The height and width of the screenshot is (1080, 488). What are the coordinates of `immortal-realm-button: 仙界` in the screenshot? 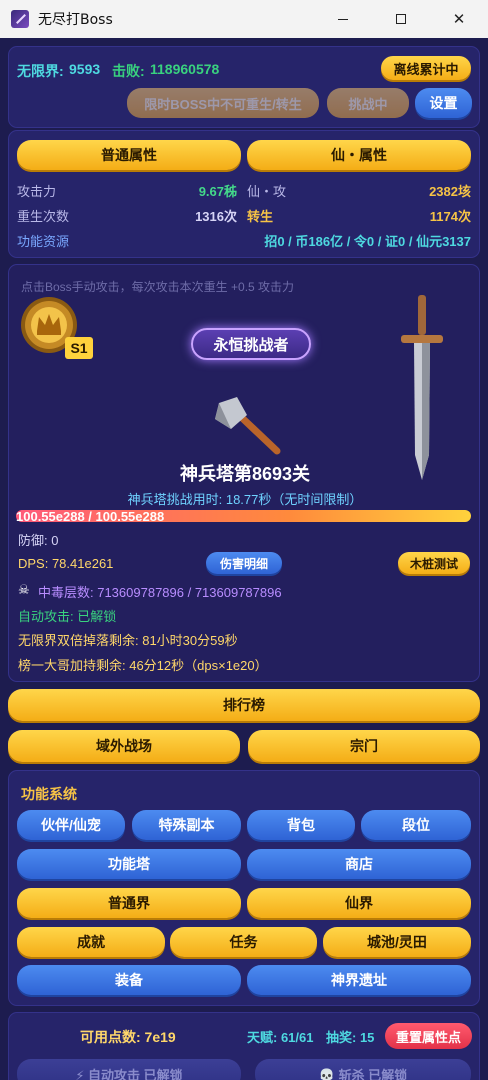 It's located at (359, 903).